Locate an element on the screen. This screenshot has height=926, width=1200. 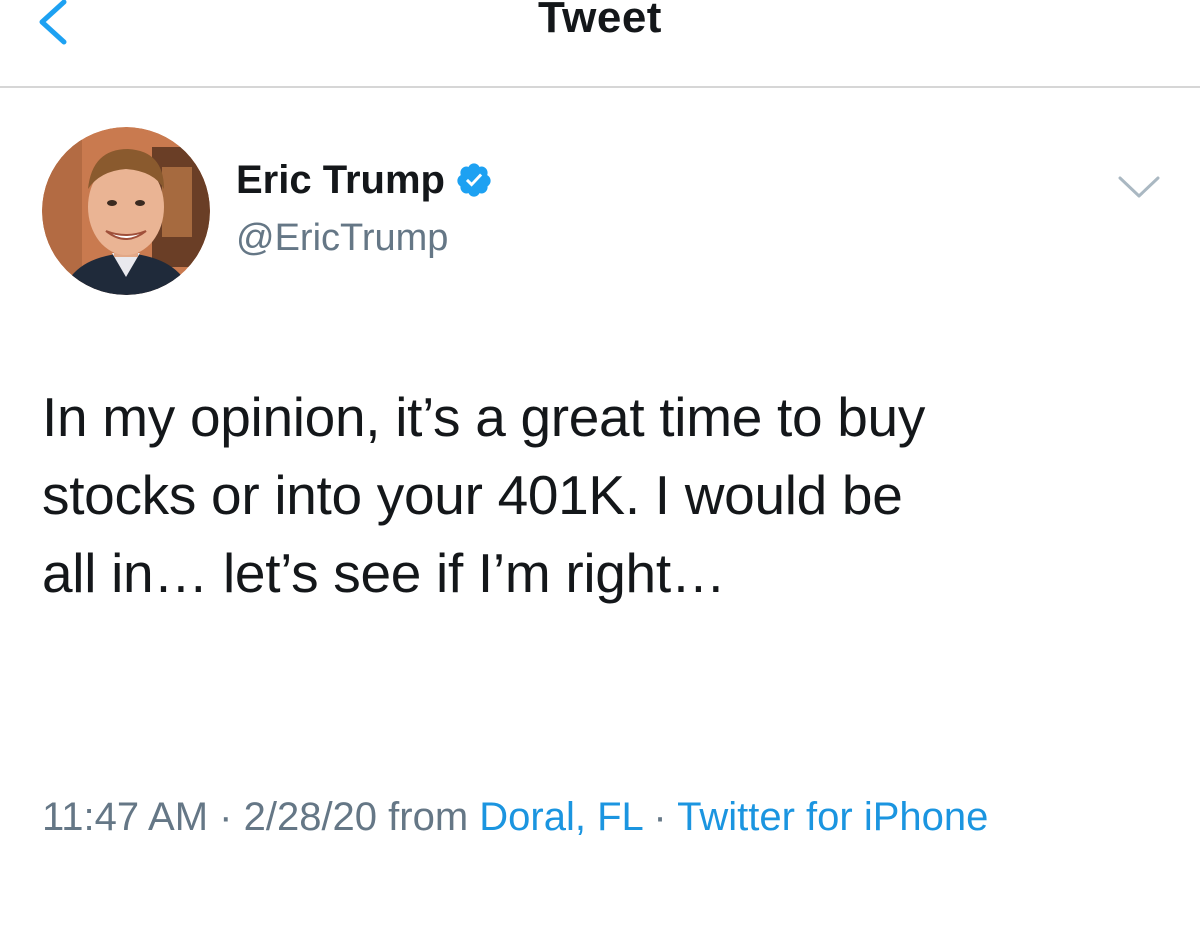
tweet-text-line: stocks or into your 401K. I would be is located at coordinates (472, 495).